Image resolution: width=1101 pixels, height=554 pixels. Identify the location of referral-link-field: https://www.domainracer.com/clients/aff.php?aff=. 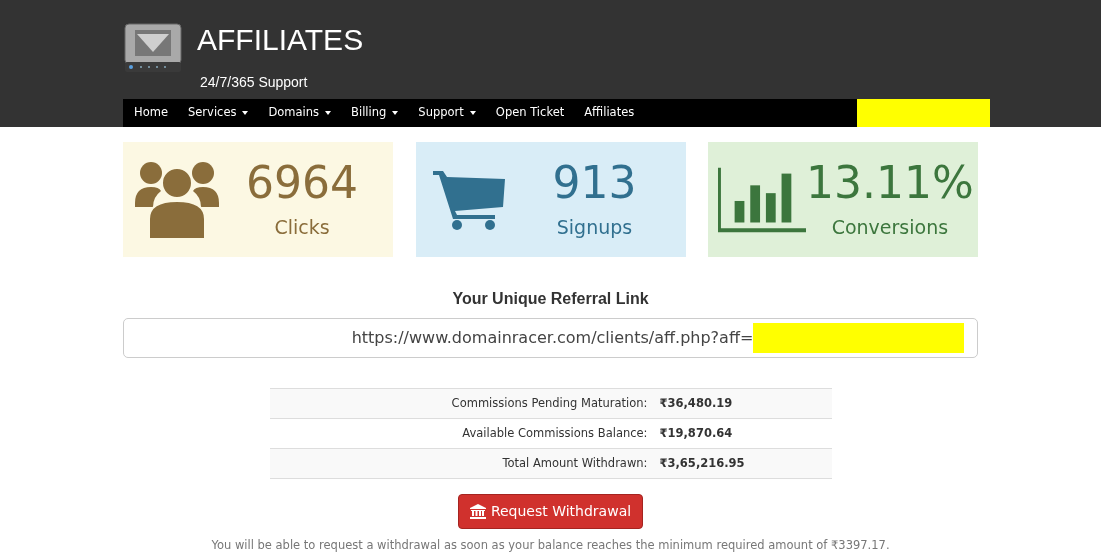
(550, 338).